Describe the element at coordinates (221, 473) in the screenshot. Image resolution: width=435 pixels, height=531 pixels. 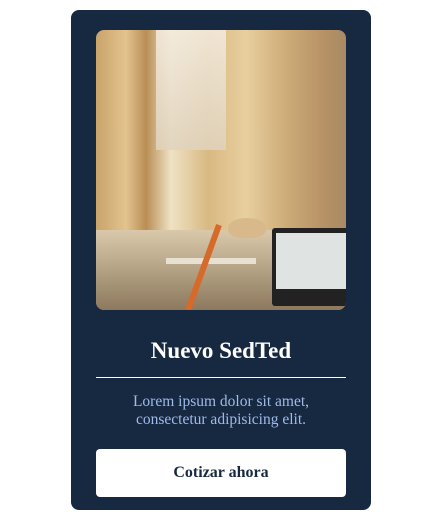
I see `quote-button: Cotizar ahora` at that location.